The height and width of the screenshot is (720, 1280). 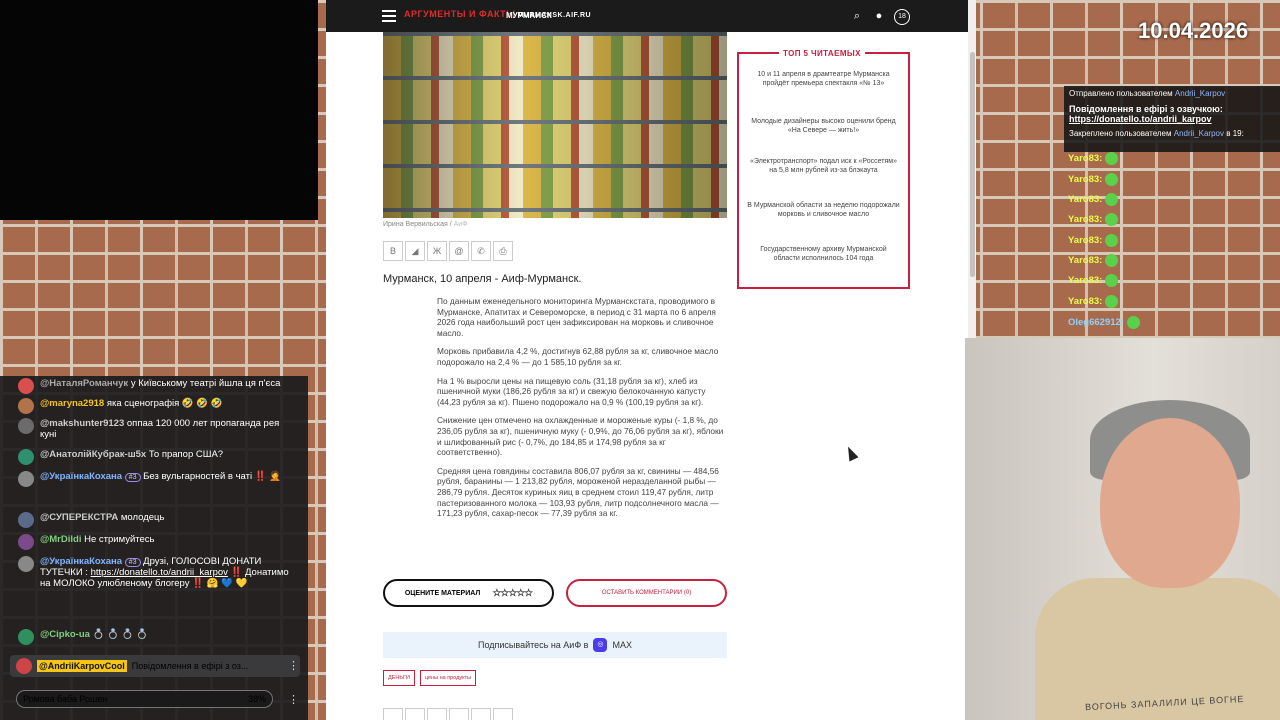 What do you see at coordinates (461, 224) in the screenshot?
I see `photo-credit-source: АиФ` at bounding box center [461, 224].